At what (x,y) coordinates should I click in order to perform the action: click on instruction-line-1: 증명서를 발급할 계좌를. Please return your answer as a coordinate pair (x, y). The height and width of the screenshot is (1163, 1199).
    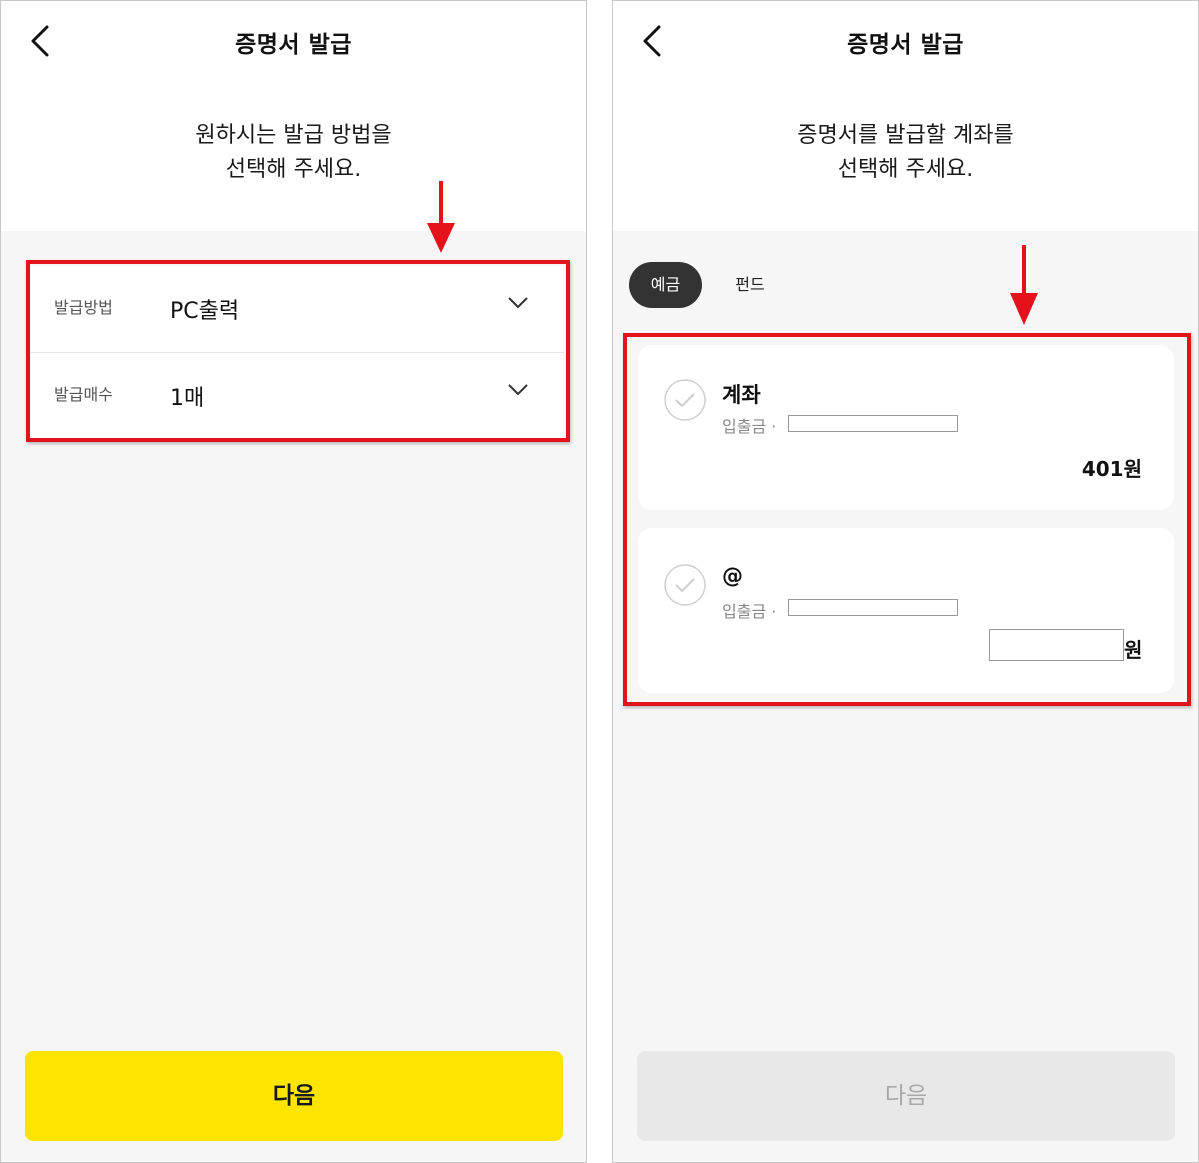
    Looking at the image, I should click on (905, 135).